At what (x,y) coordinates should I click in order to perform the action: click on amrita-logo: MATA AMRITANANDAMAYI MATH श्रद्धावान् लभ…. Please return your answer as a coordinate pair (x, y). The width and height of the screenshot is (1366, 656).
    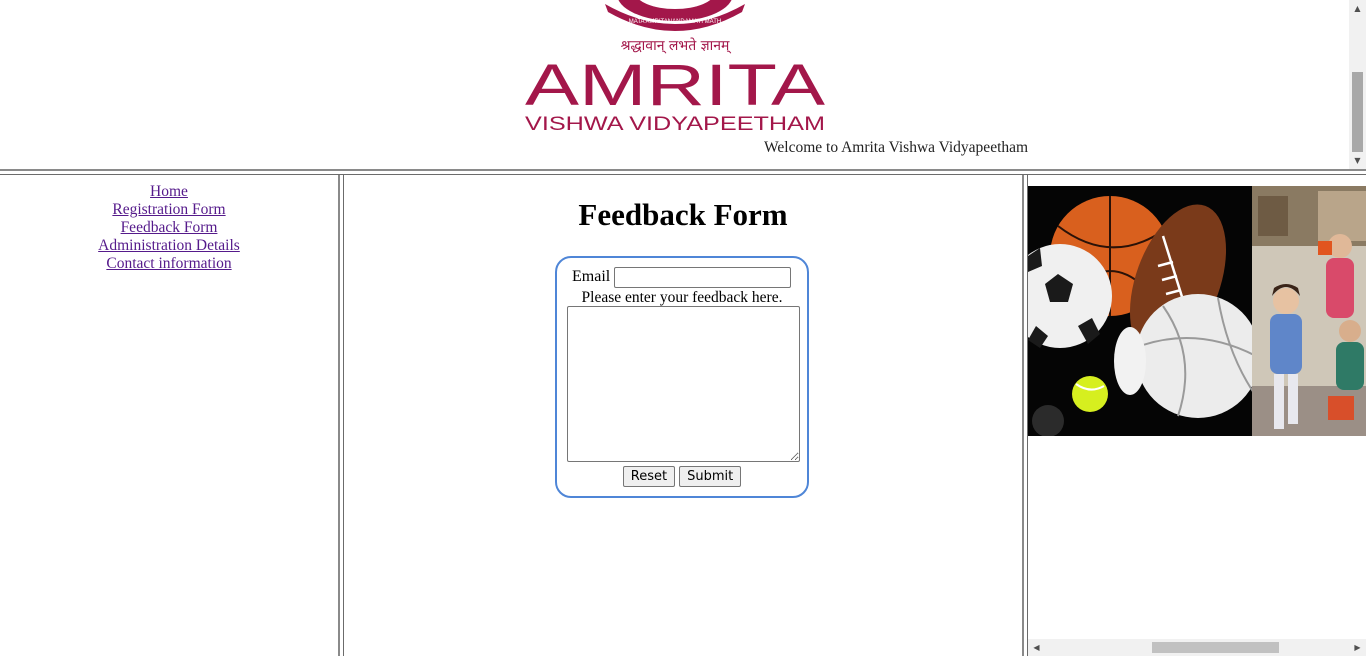
    Looking at the image, I should click on (675, 67).